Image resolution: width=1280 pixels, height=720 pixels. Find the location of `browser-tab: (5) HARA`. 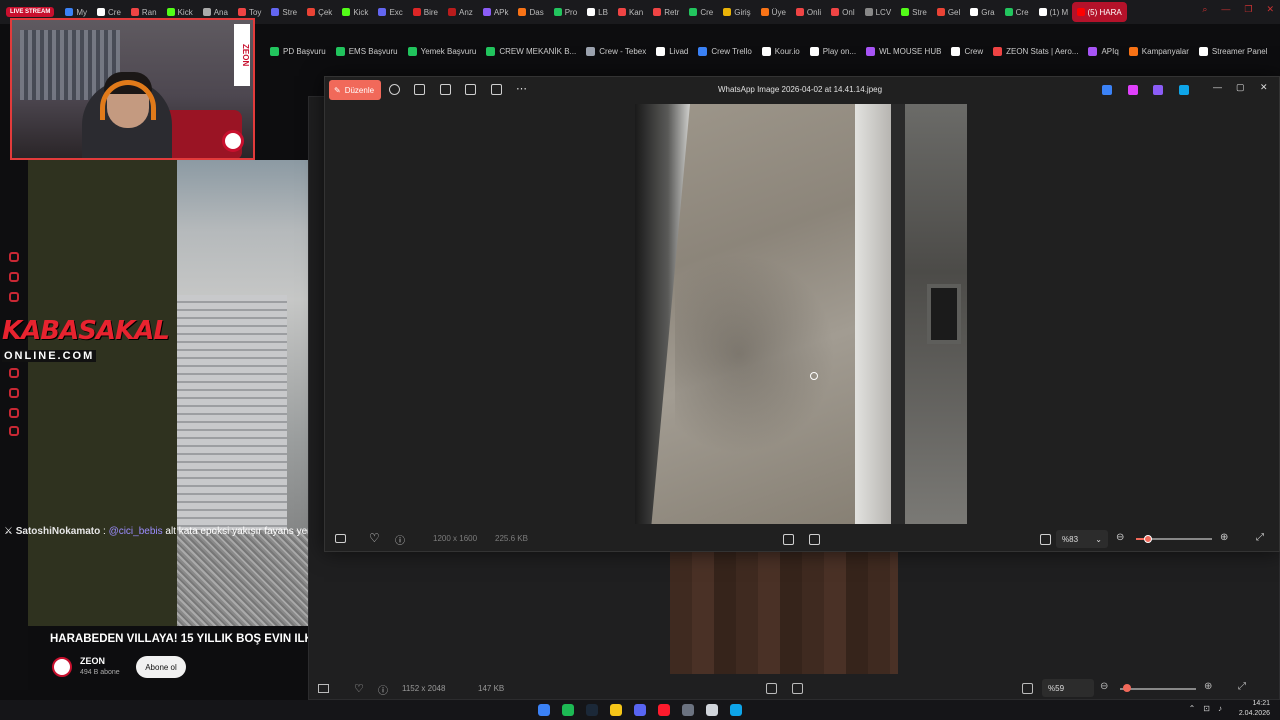

browser-tab: (5) HARA is located at coordinates (1099, 12).